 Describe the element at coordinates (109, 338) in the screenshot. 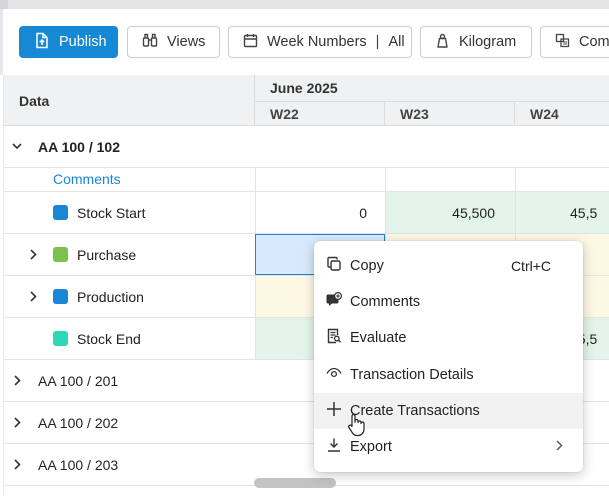

I see `row-label: Stock End` at that location.